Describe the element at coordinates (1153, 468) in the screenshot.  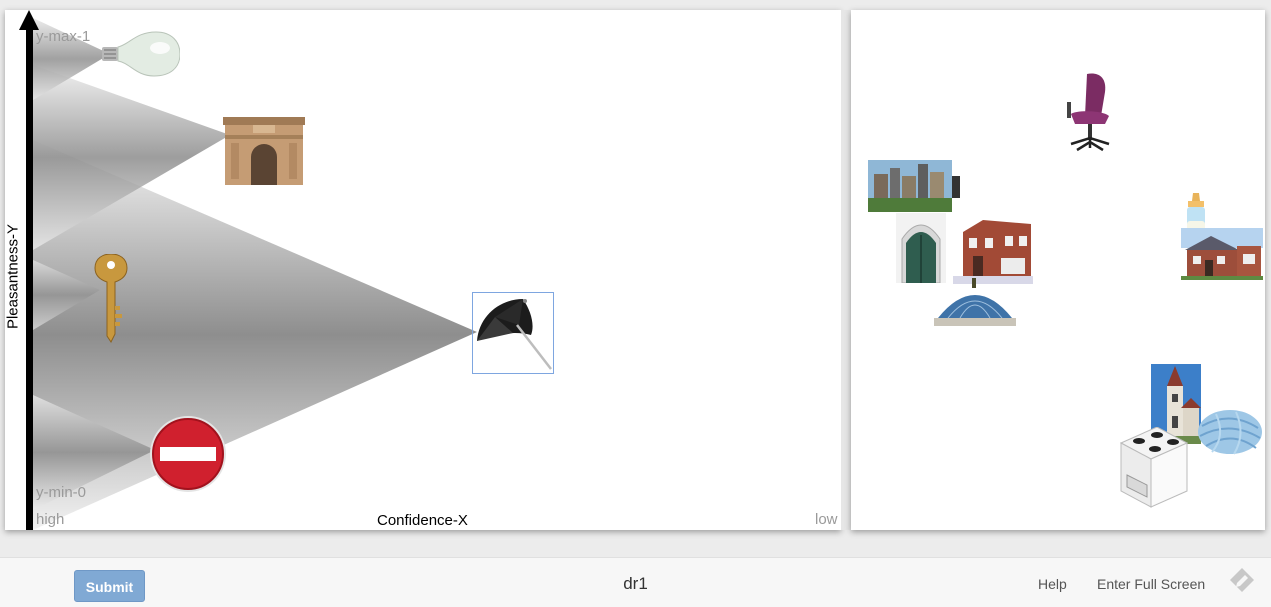
I see `stove-icon` at that location.